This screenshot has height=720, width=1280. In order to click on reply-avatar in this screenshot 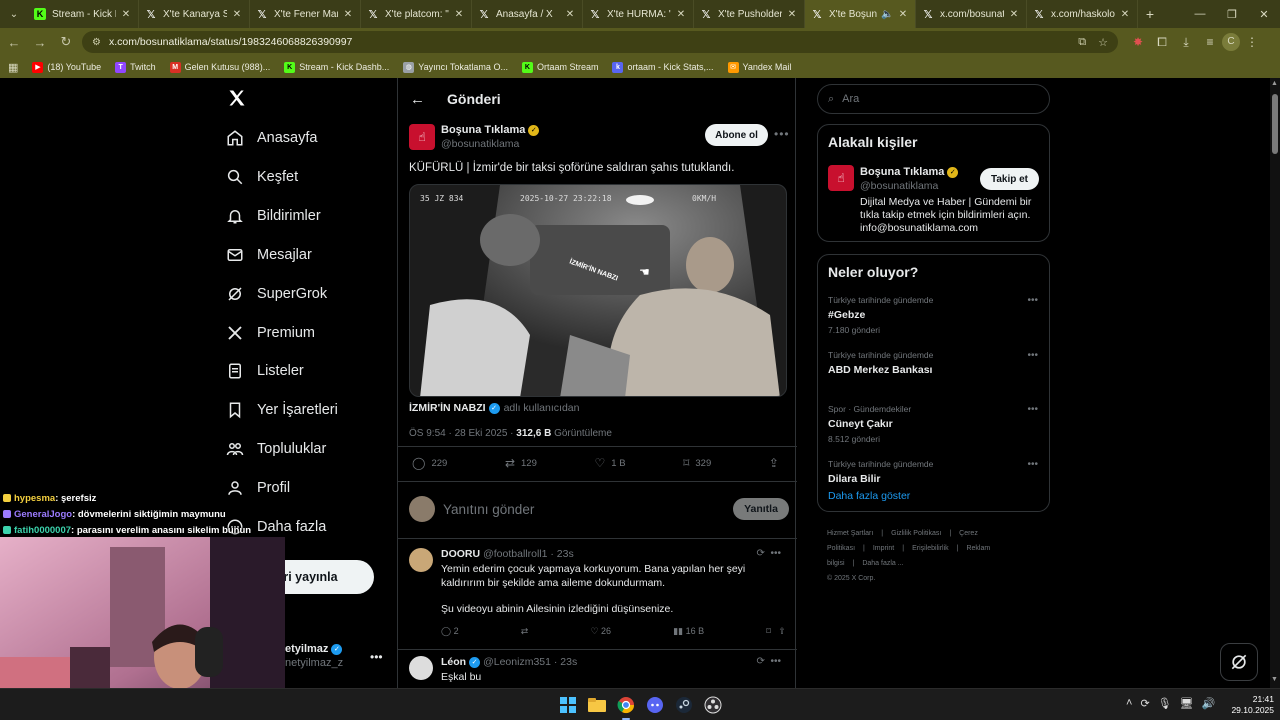, I will do `click(421, 560)`.